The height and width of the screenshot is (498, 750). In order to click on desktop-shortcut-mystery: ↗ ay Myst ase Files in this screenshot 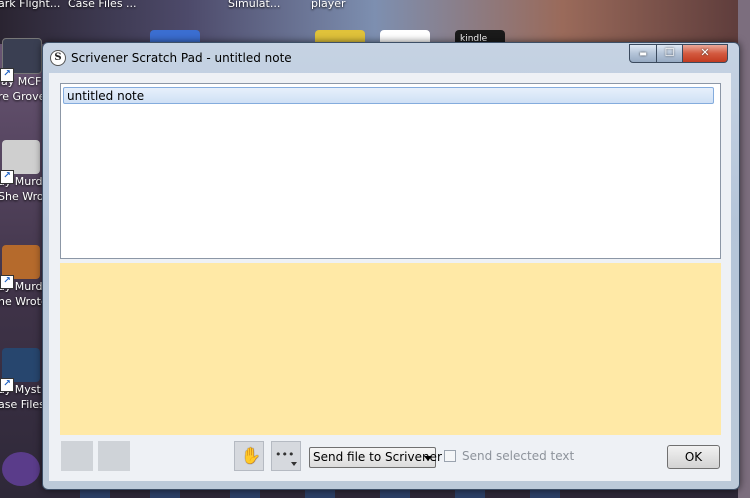, I will do `click(22, 380)`.